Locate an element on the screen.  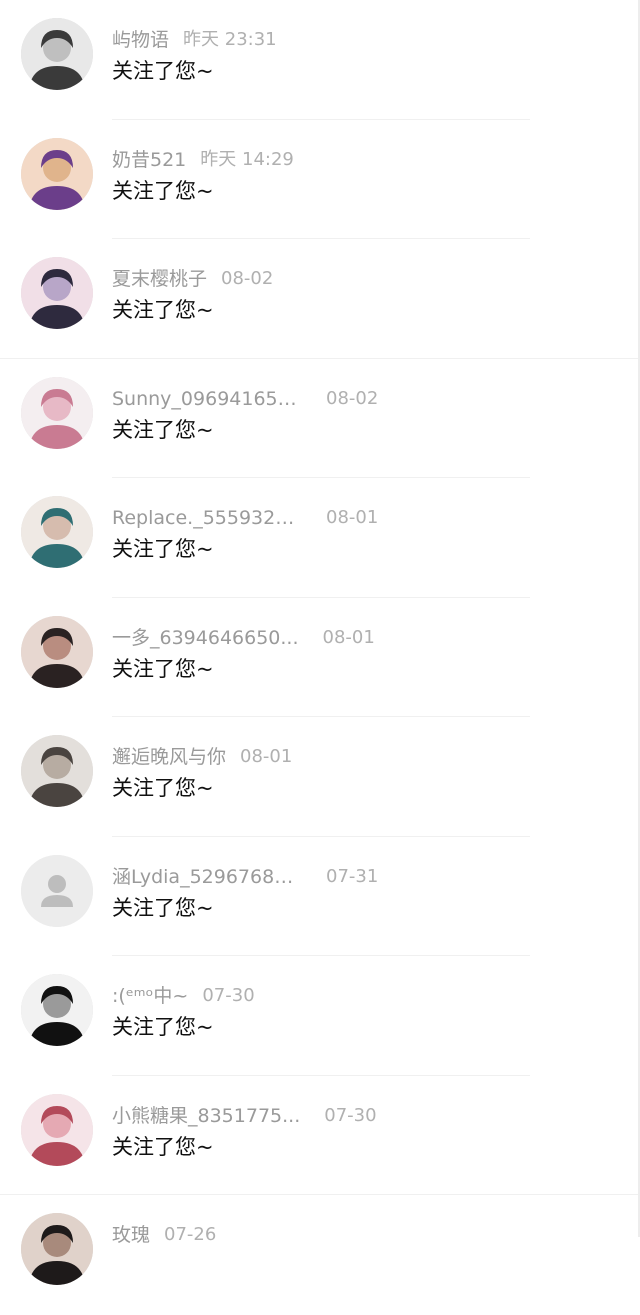
notification-meta: 屿物语 昨天 23:31 is located at coordinates (194, 40).